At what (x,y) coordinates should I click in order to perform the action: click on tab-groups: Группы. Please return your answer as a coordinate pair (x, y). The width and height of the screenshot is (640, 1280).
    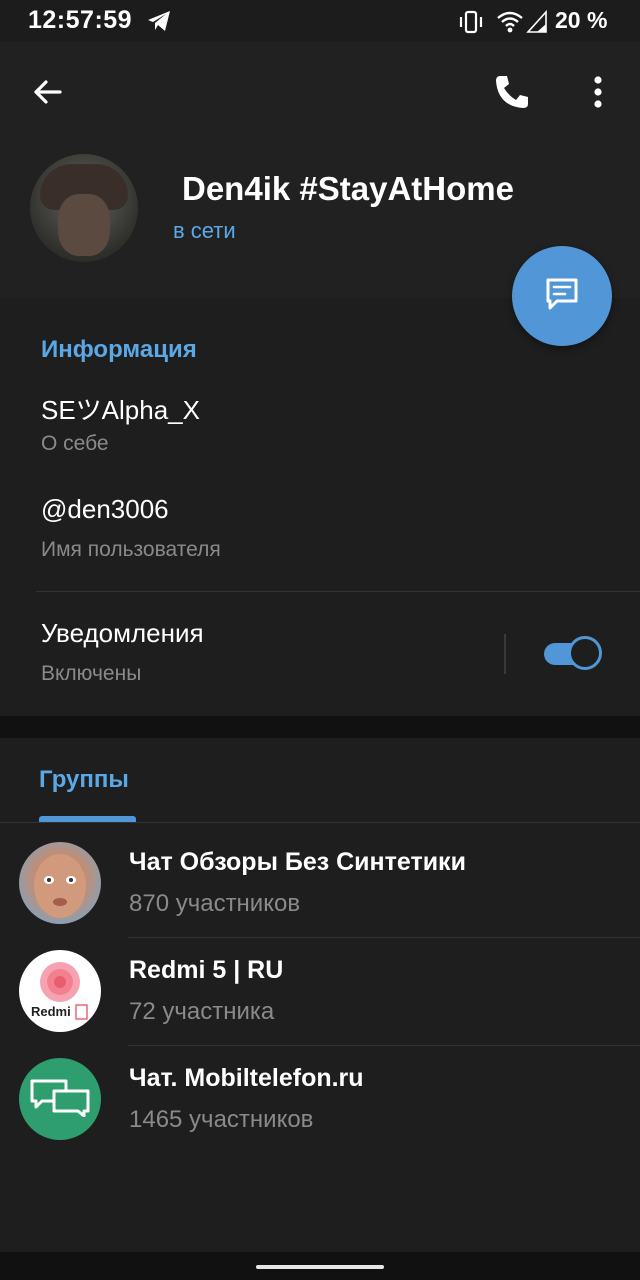
    Looking at the image, I should click on (84, 780).